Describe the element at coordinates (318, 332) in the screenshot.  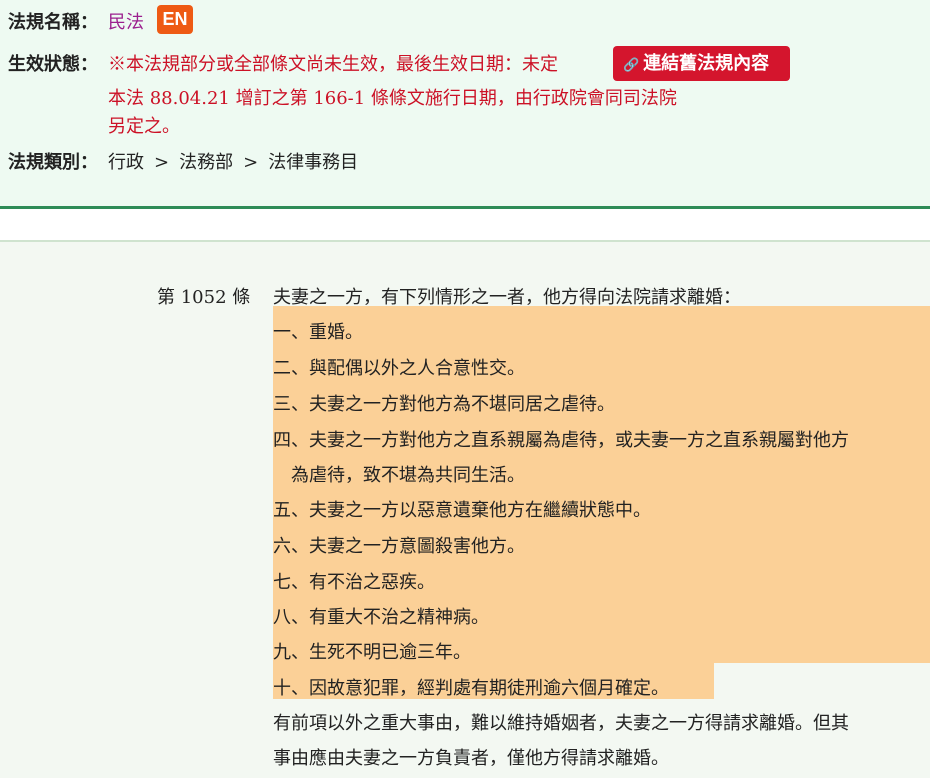
I see `article-item: 一、重婚。` at that location.